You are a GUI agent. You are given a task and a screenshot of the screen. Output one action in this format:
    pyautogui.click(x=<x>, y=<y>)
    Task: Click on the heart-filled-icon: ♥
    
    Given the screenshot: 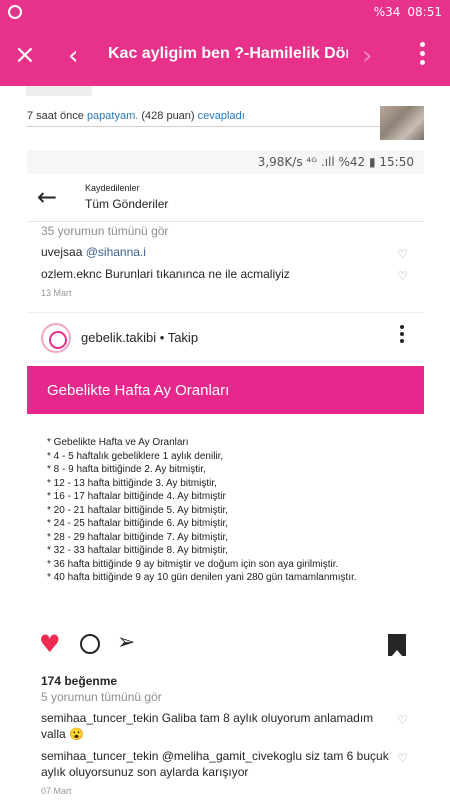 What is the action you would take?
    pyautogui.click(x=50, y=644)
    